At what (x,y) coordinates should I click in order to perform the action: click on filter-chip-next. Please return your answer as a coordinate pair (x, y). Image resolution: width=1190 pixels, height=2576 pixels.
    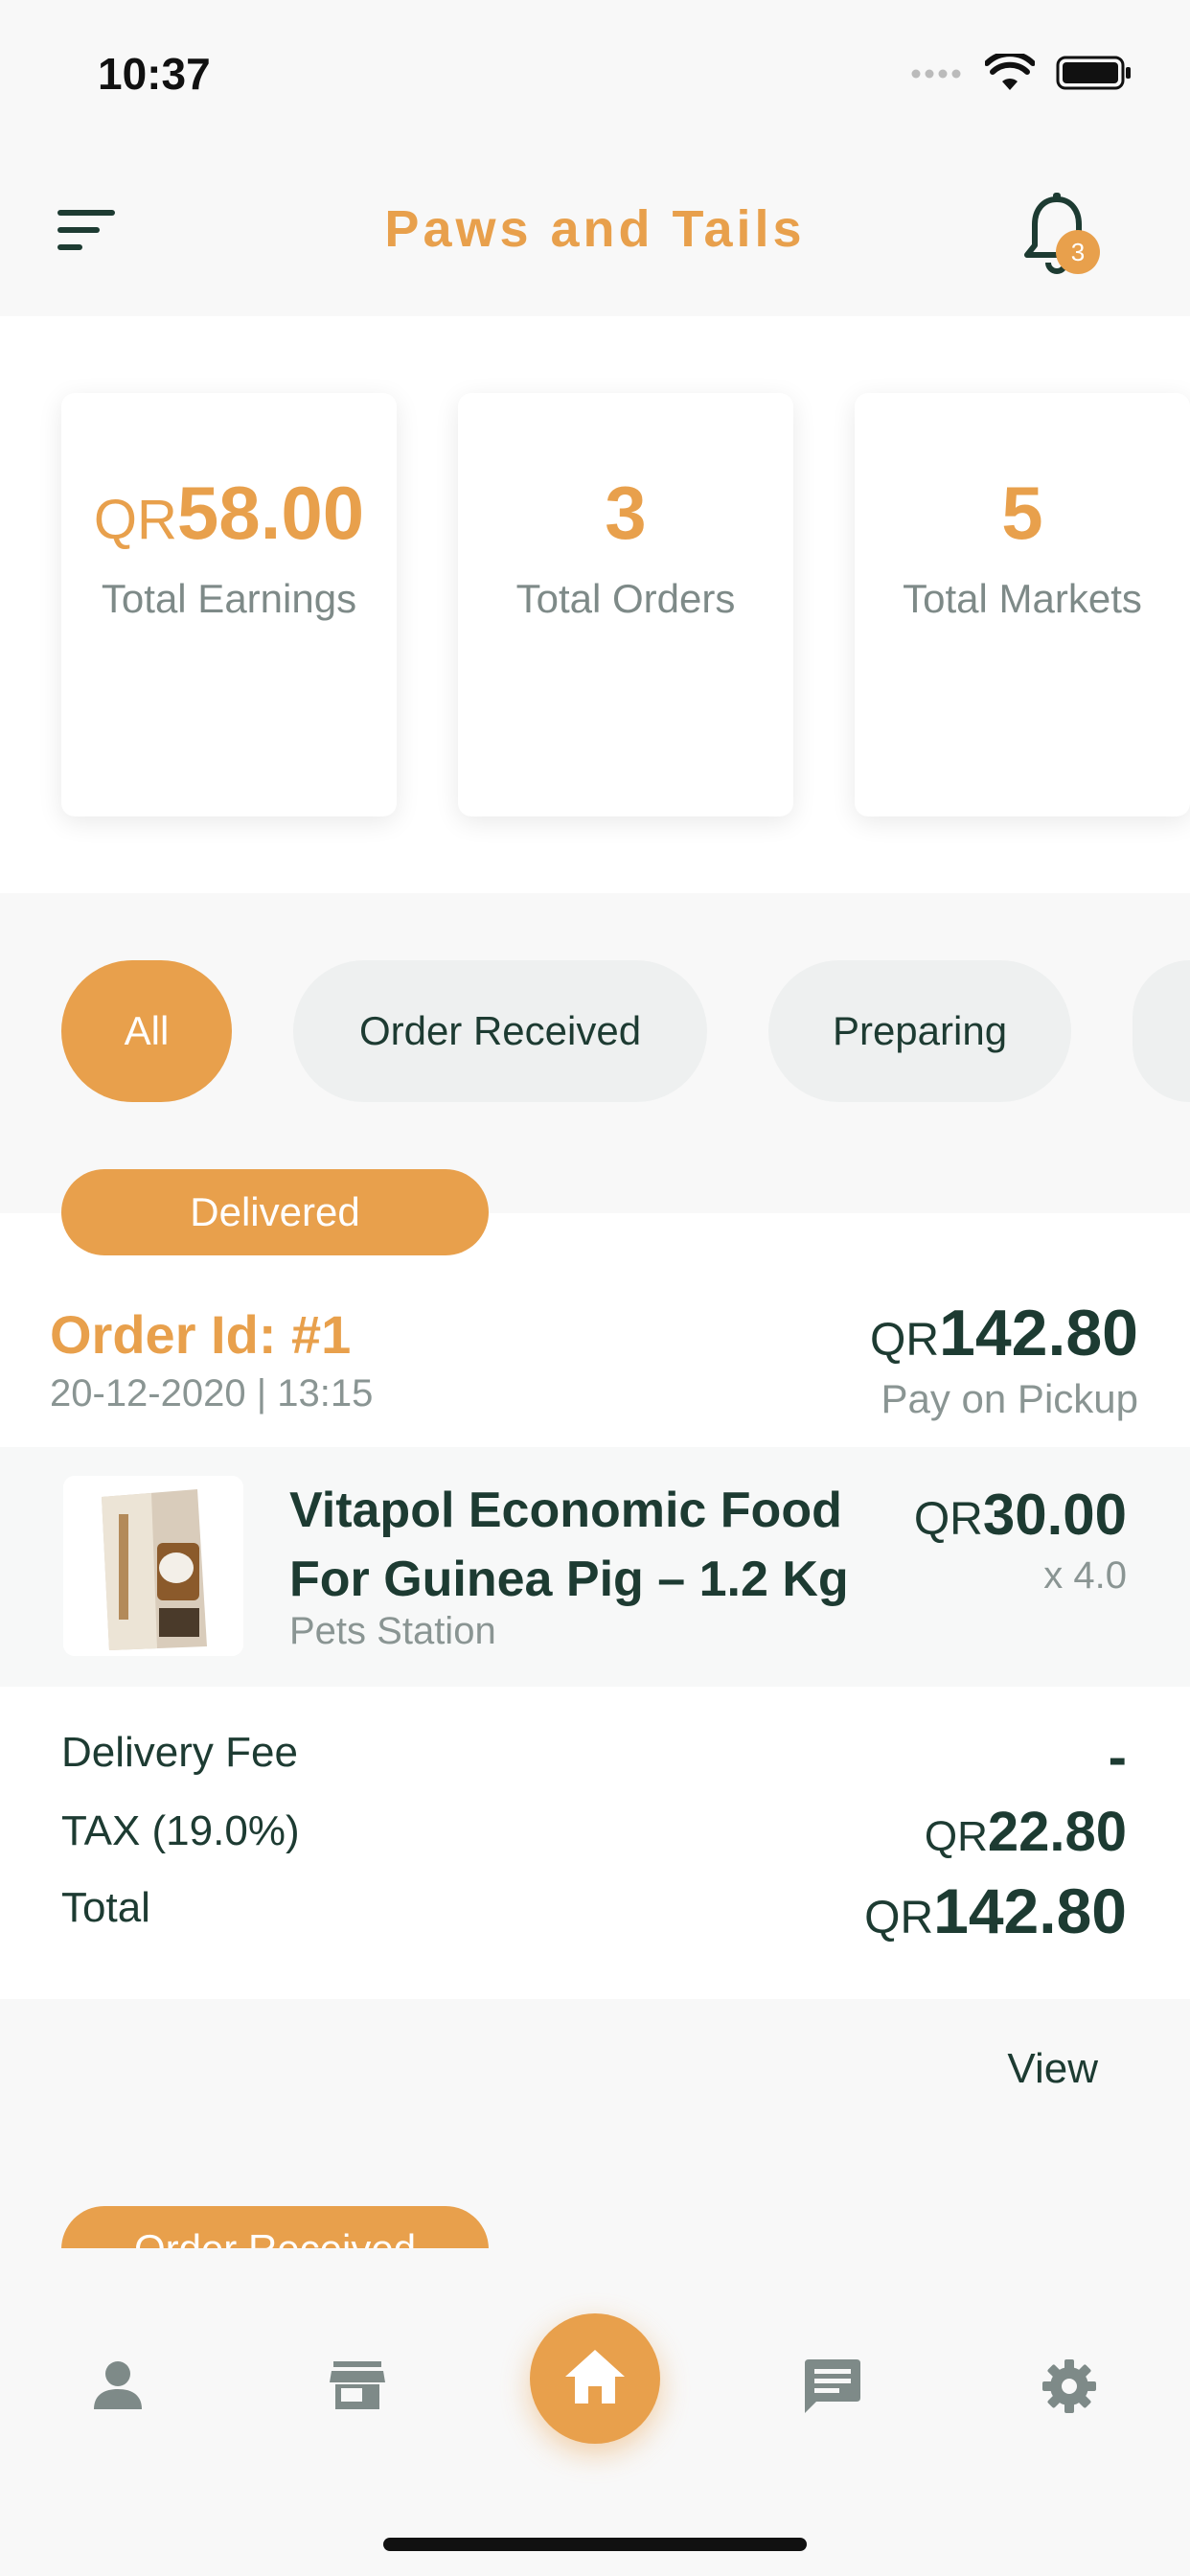
    Looking at the image, I should click on (1162, 1031).